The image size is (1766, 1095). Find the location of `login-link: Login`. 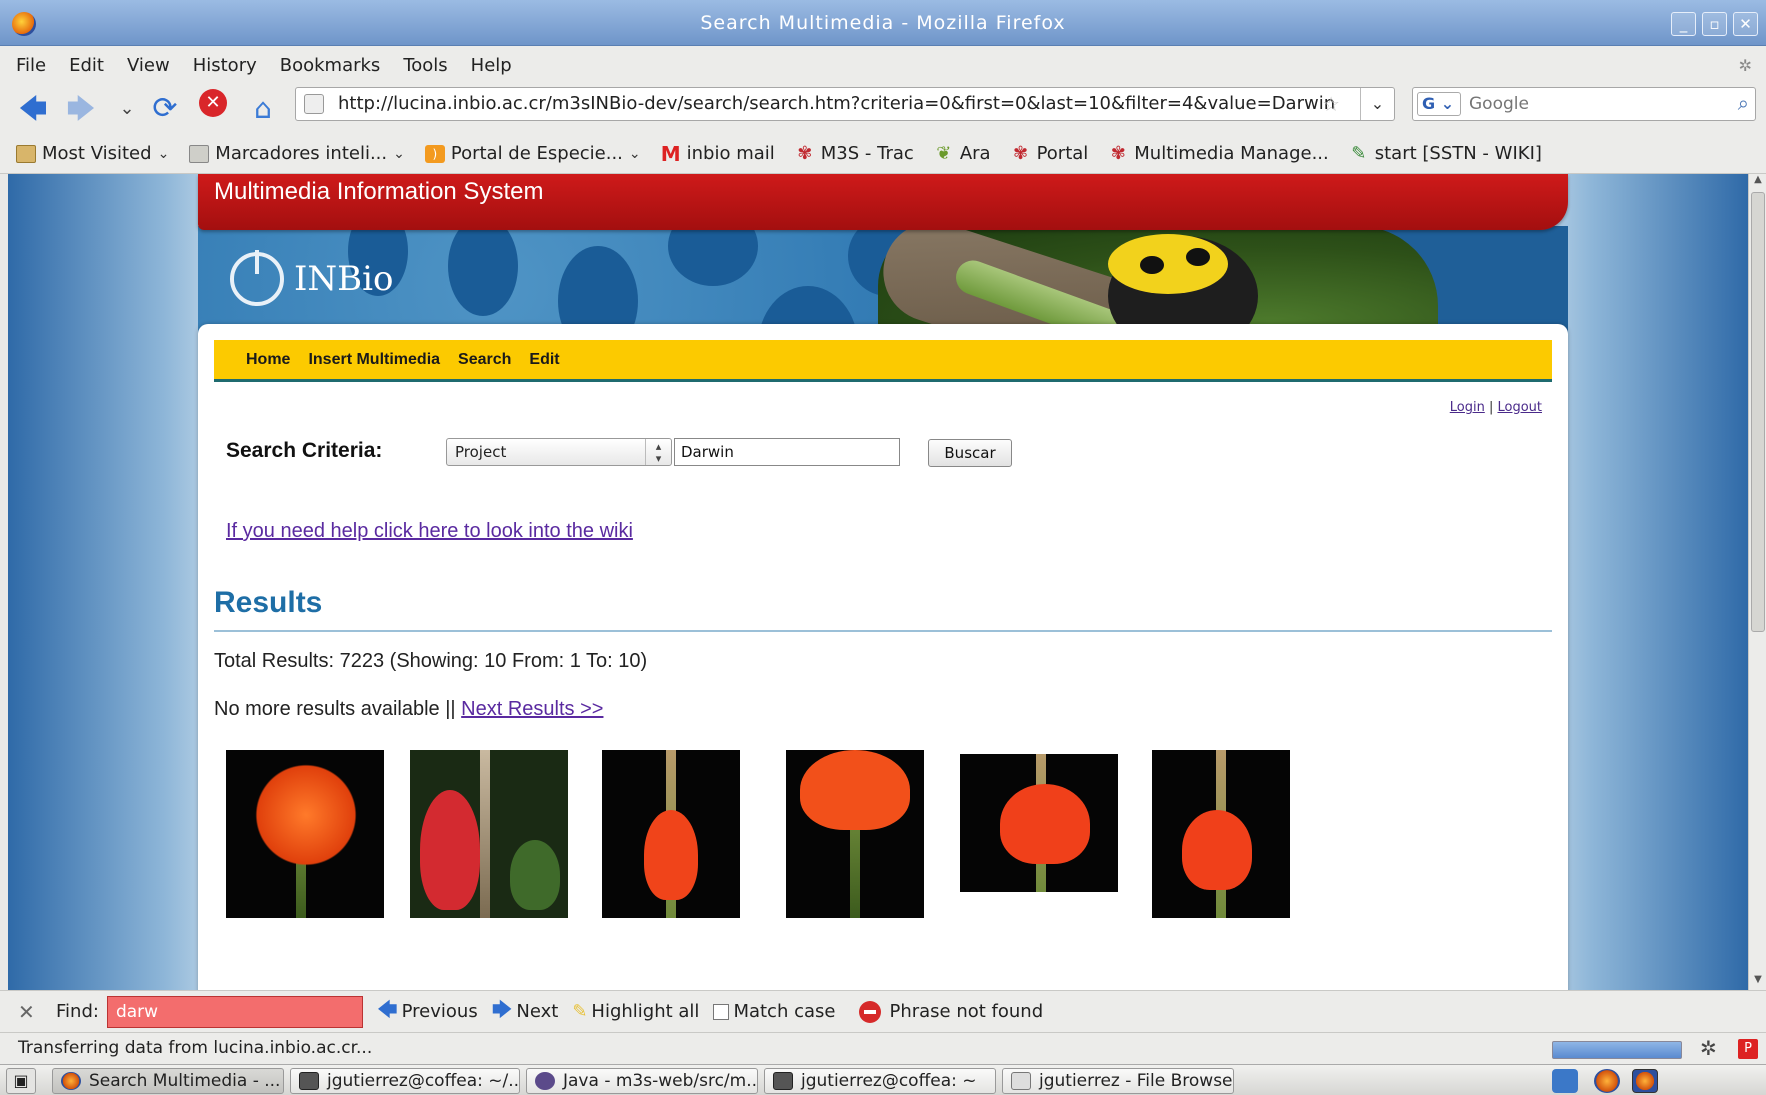

login-link: Login is located at coordinates (1467, 407).